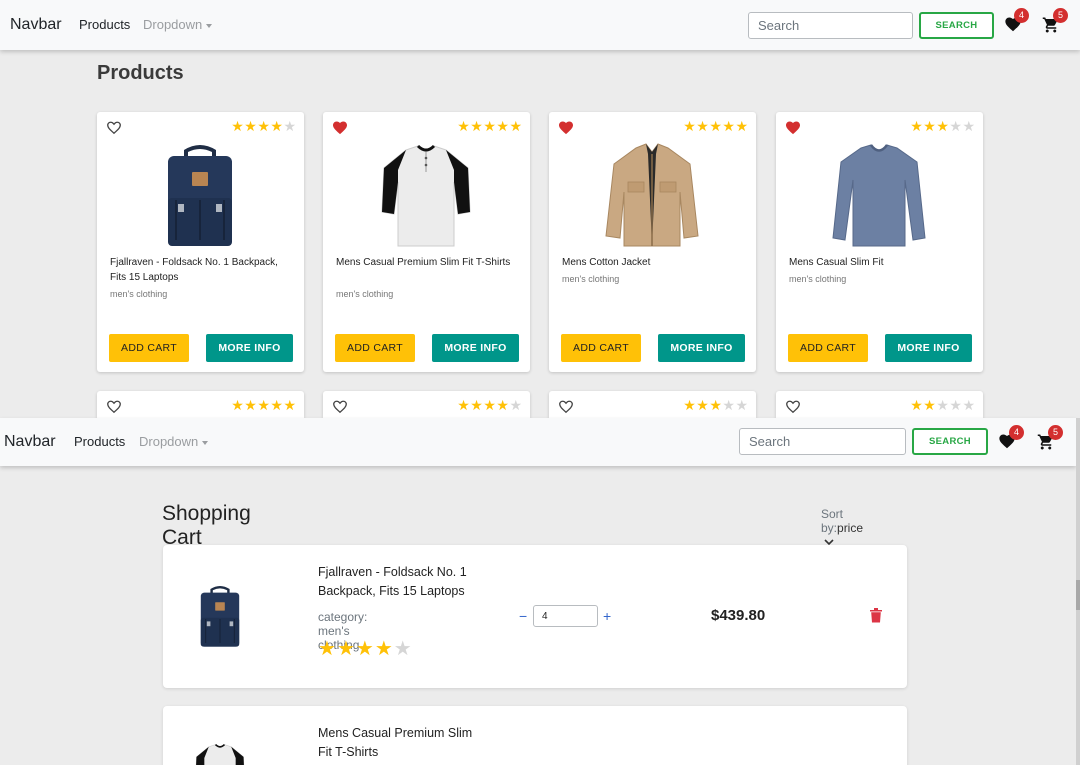 The image size is (1080, 765). I want to click on cart-navbar: Navbar Products Dropdown SEARCH 4 5, so click(538, 442).